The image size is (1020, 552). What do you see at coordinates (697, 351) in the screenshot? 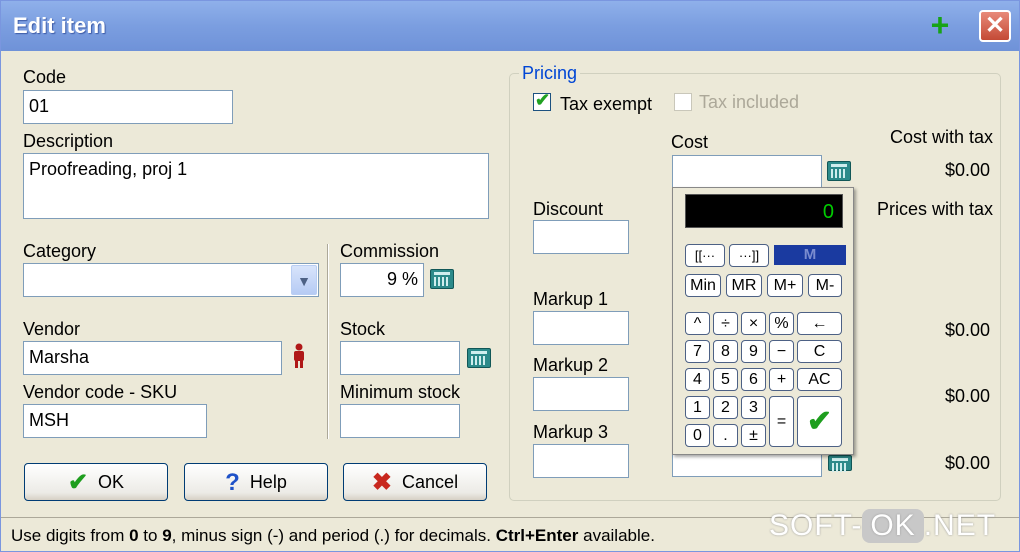
I see `calc-key-7: 7` at bounding box center [697, 351].